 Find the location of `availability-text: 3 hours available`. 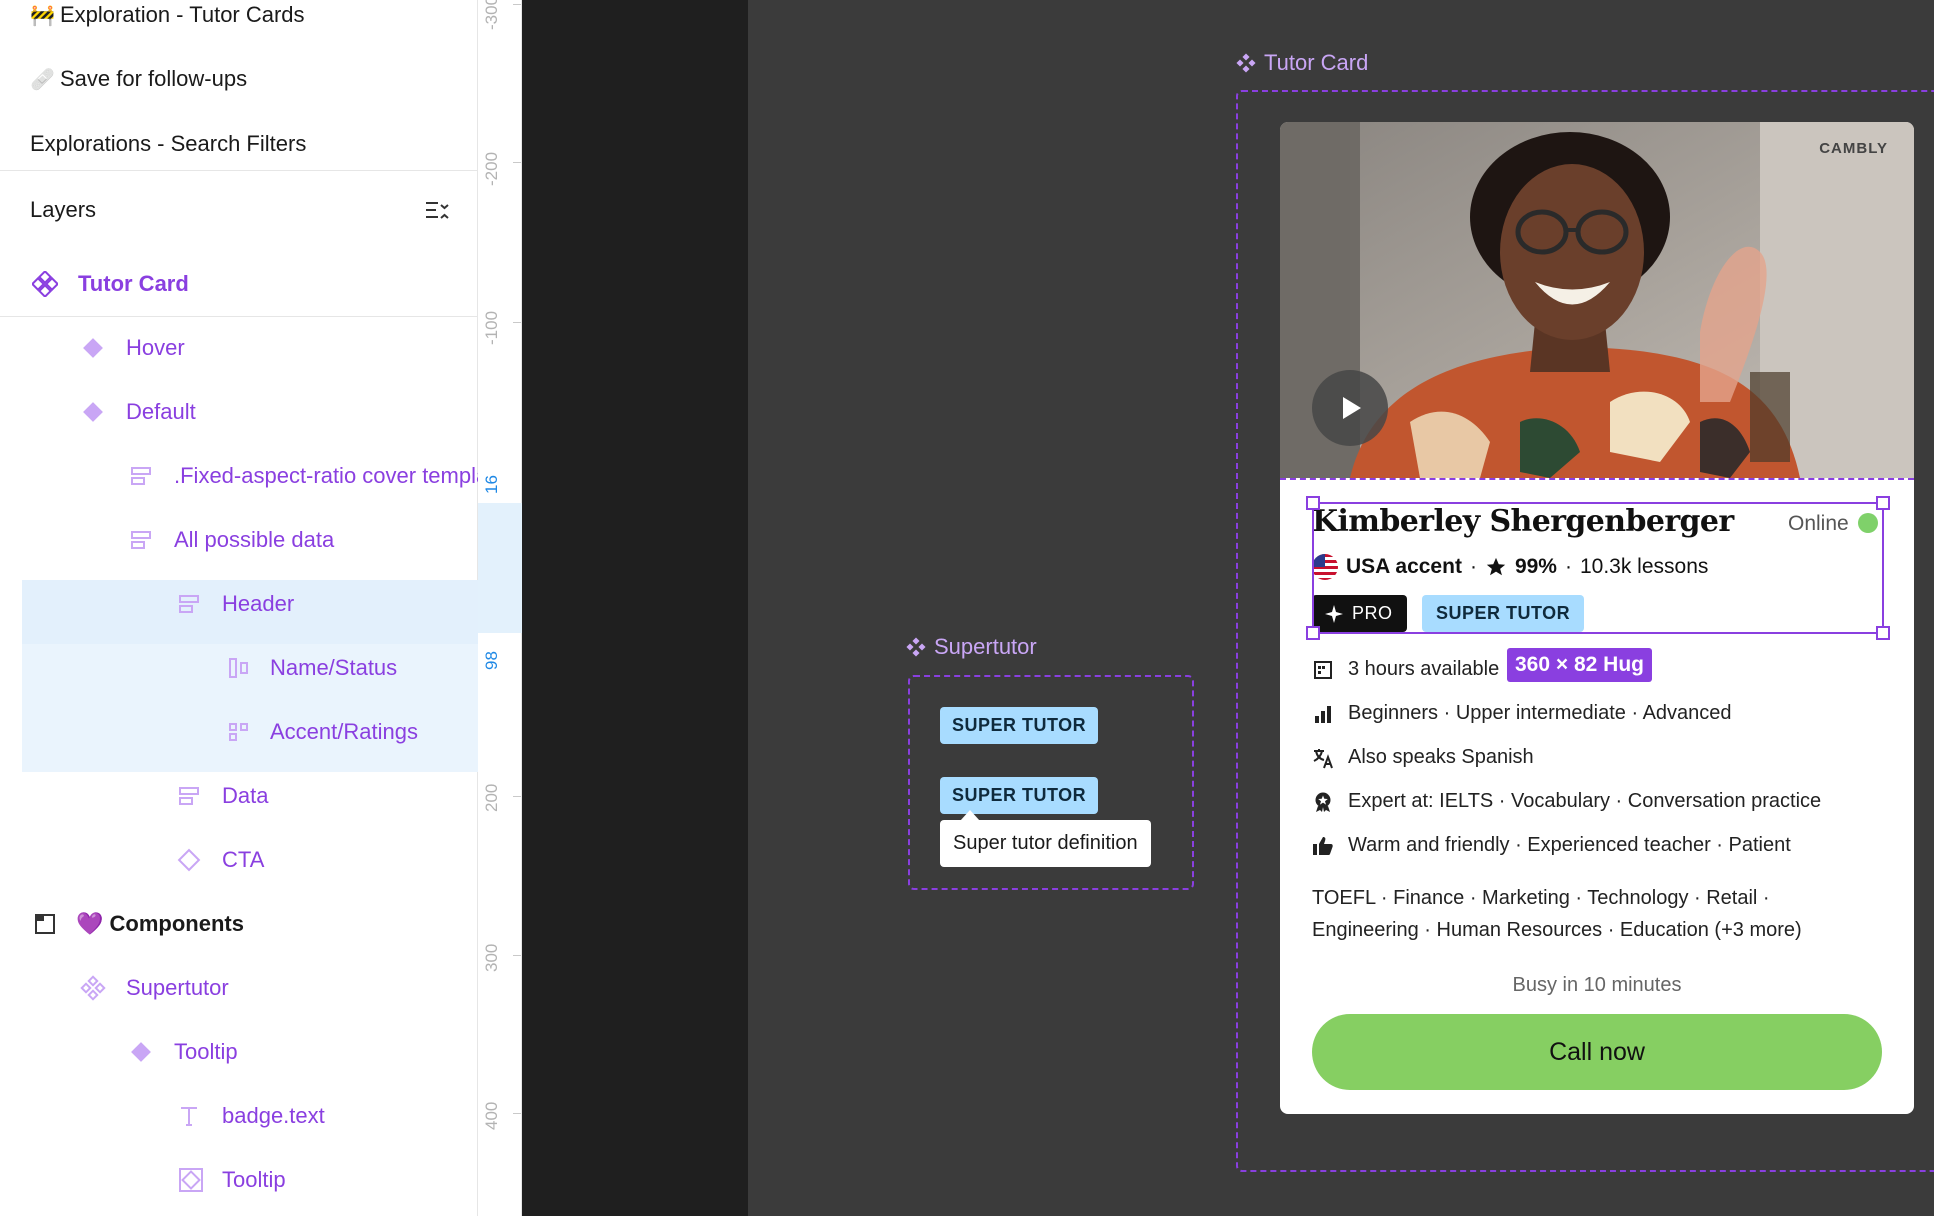

availability-text: 3 hours available is located at coordinates (1424, 669).